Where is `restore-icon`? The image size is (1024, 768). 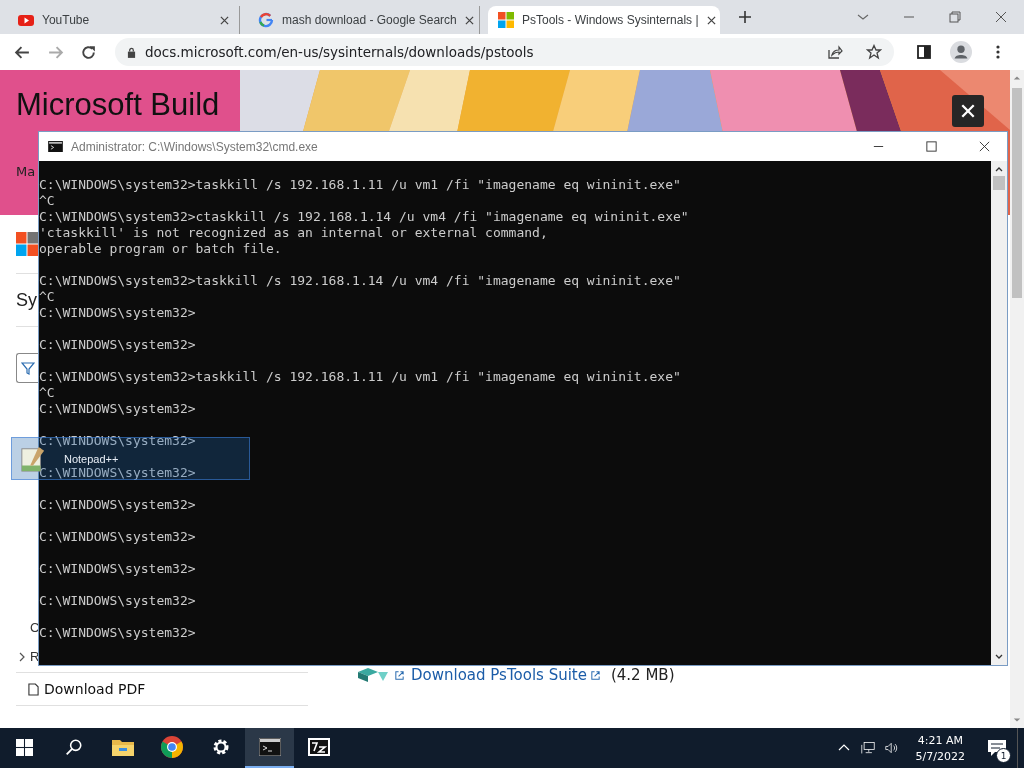 restore-icon is located at coordinates (955, 17).